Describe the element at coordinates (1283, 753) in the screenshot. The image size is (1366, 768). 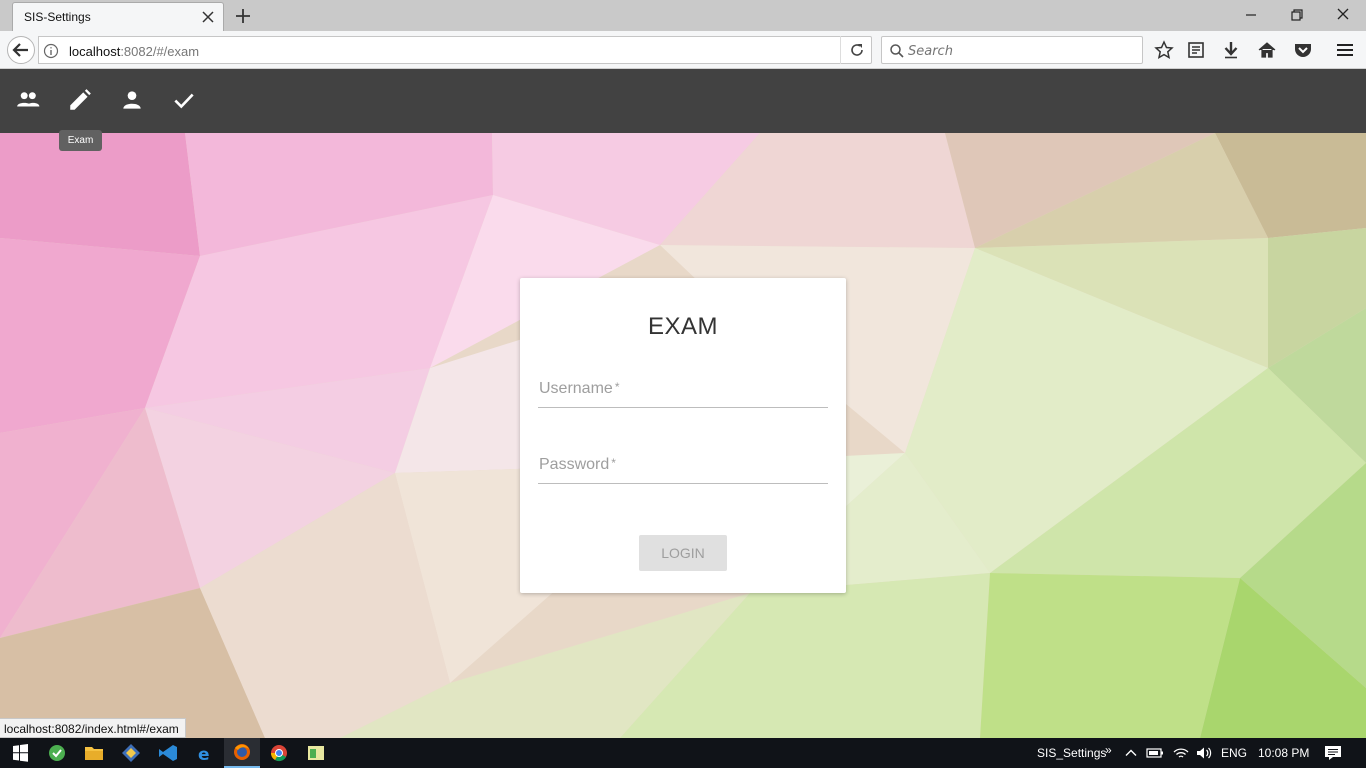
I see `clock: 10:08 PM` at that location.